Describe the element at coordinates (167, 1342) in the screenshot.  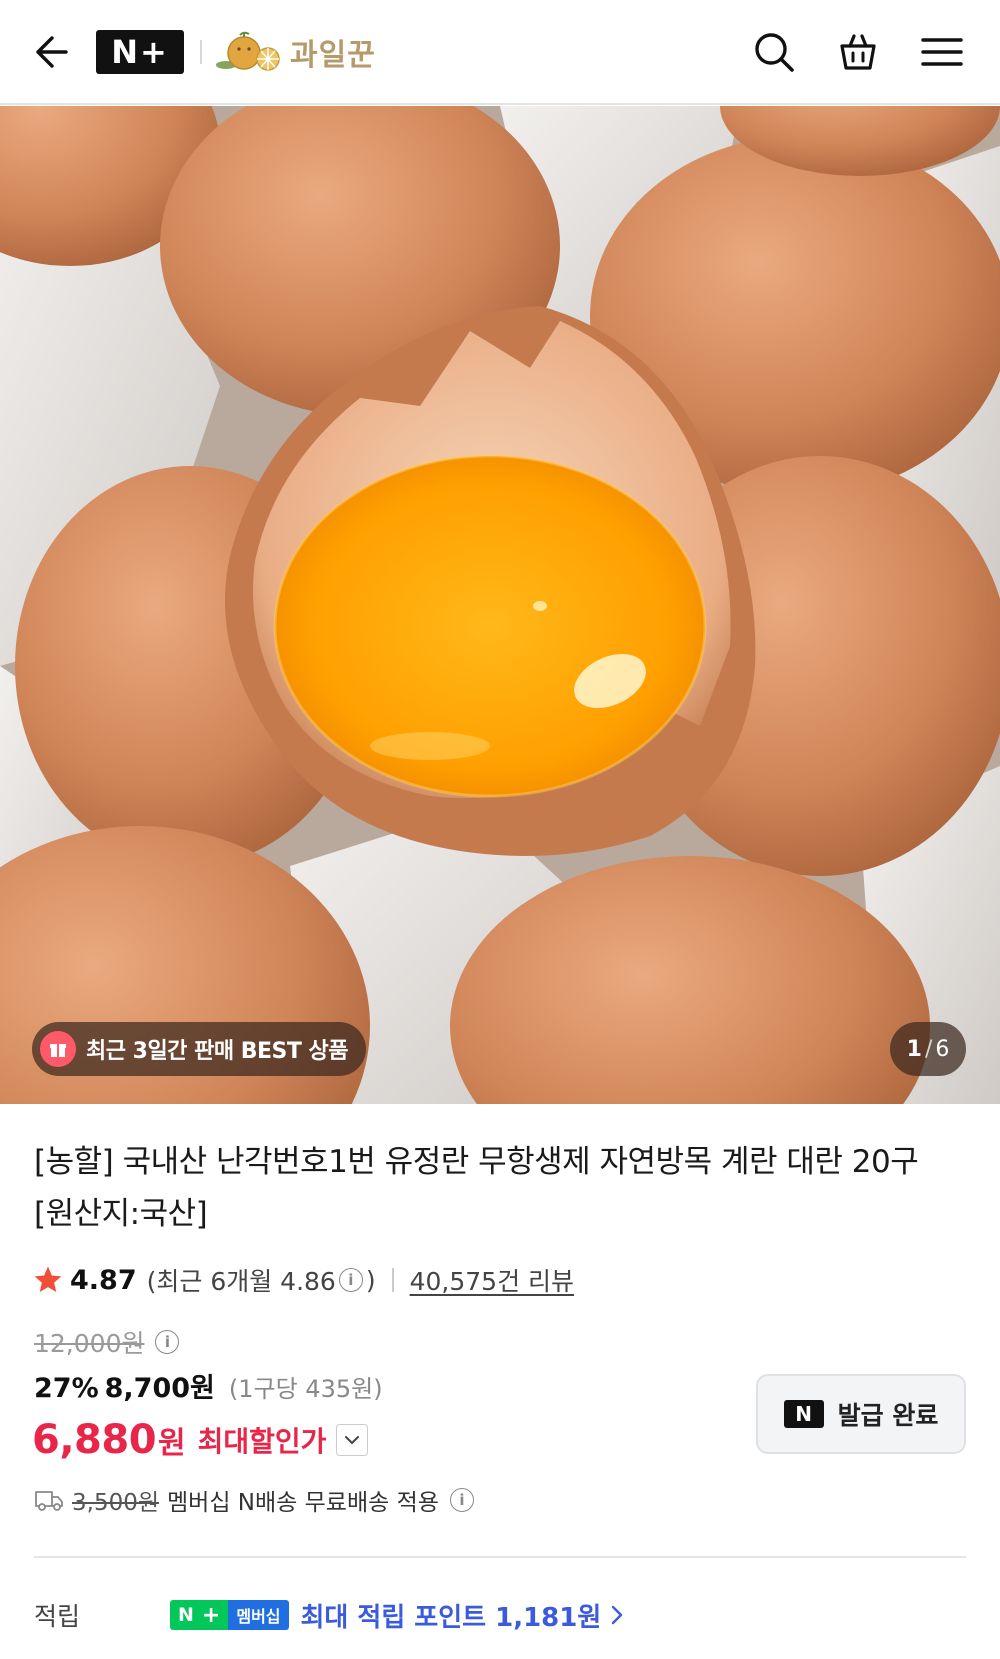
I see `price-info-icon: i` at that location.